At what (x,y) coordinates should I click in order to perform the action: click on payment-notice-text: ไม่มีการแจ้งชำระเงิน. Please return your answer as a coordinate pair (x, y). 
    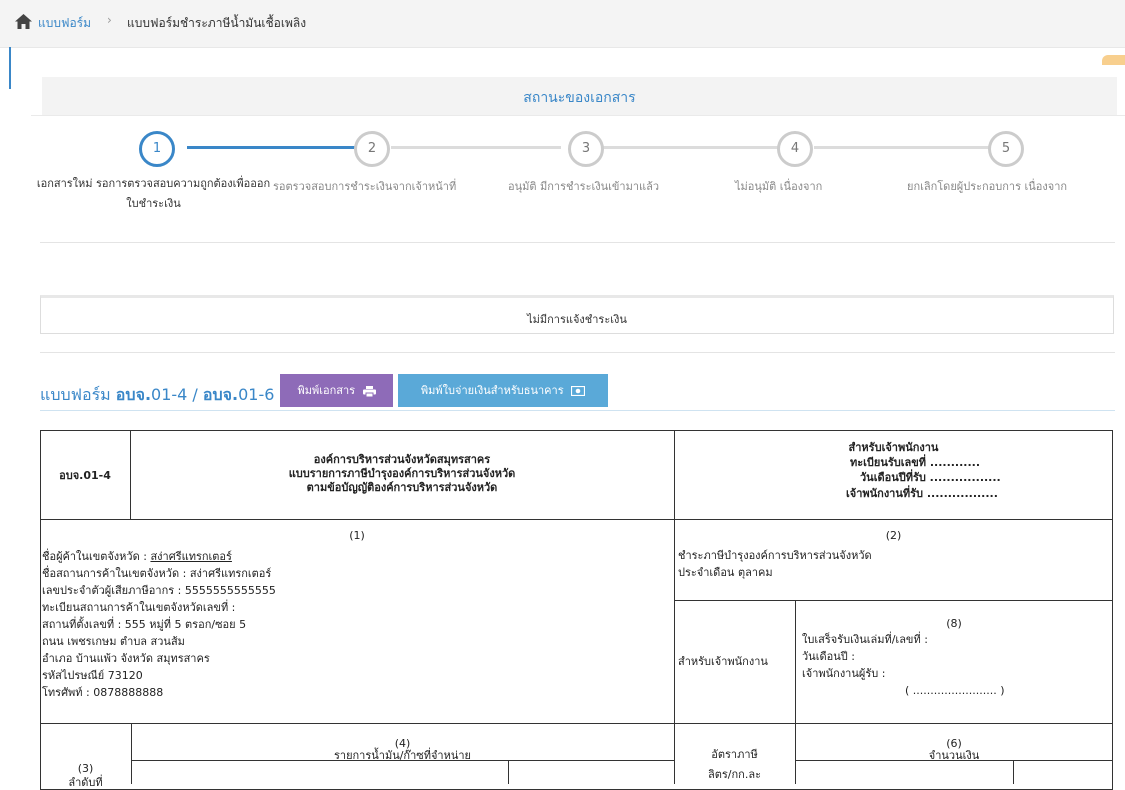
    Looking at the image, I should click on (577, 319).